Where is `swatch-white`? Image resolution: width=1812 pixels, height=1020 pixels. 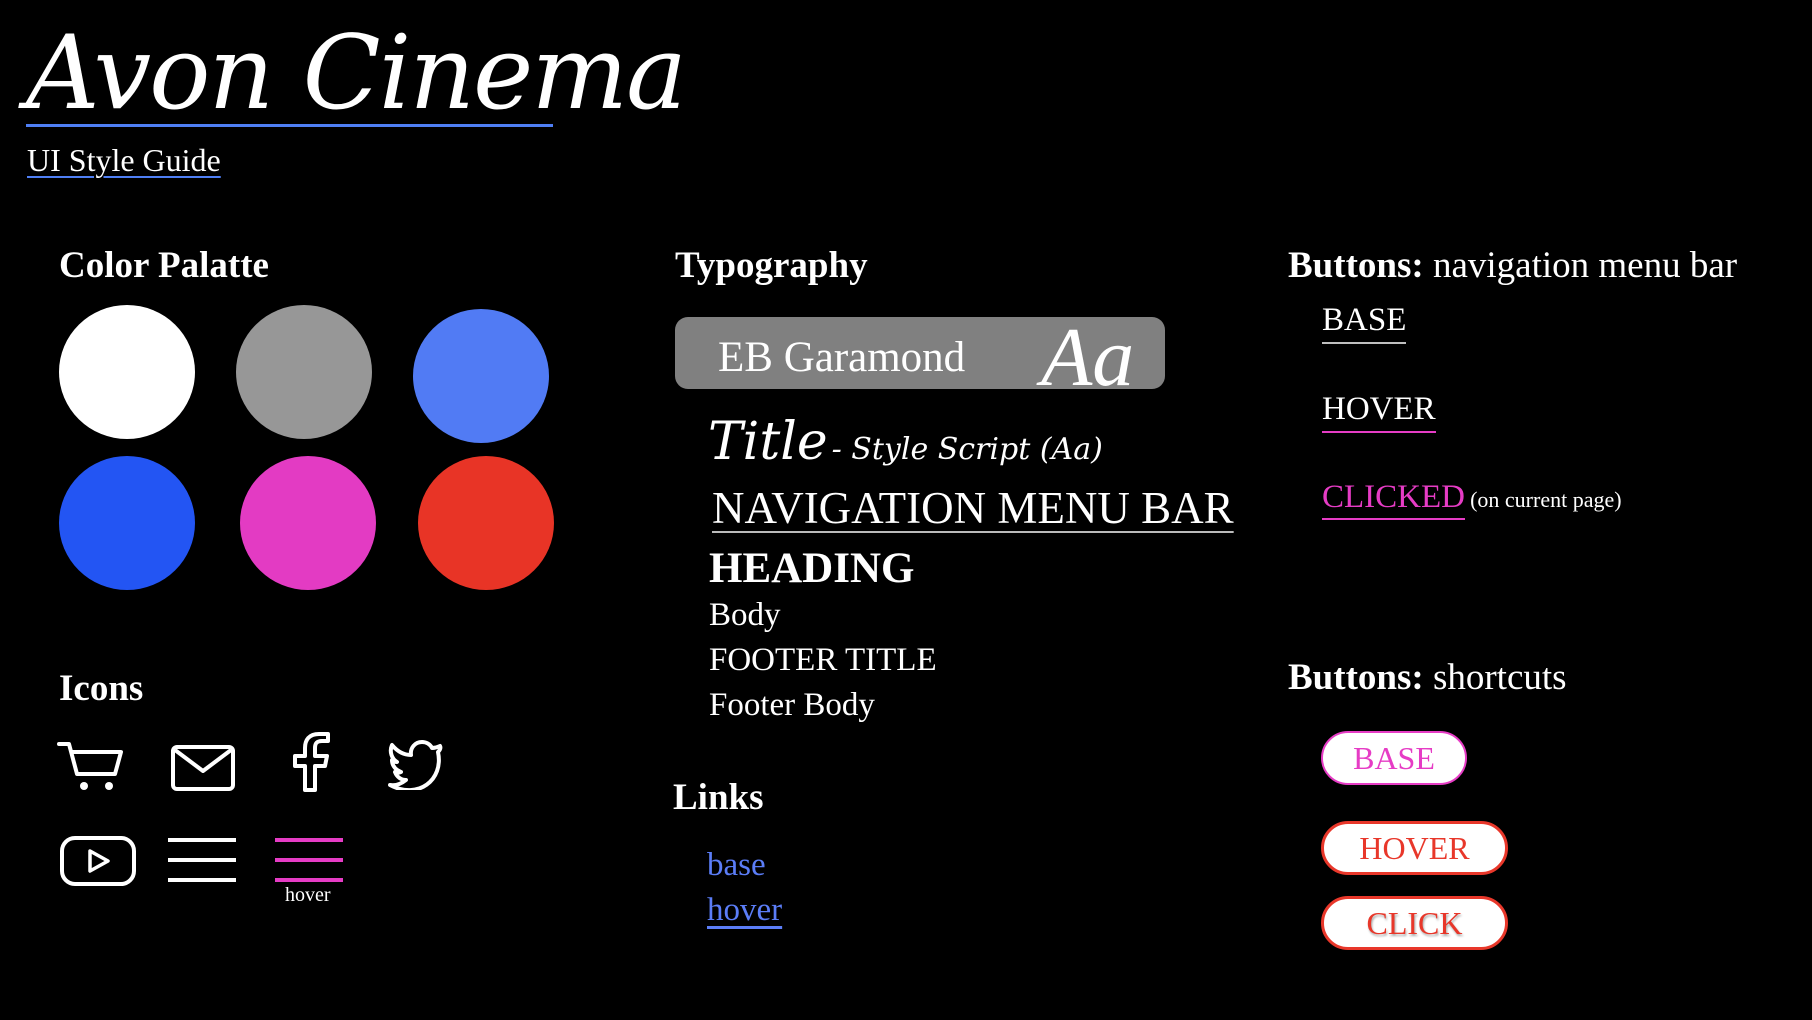
swatch-white is located at coordinates (127, 372).